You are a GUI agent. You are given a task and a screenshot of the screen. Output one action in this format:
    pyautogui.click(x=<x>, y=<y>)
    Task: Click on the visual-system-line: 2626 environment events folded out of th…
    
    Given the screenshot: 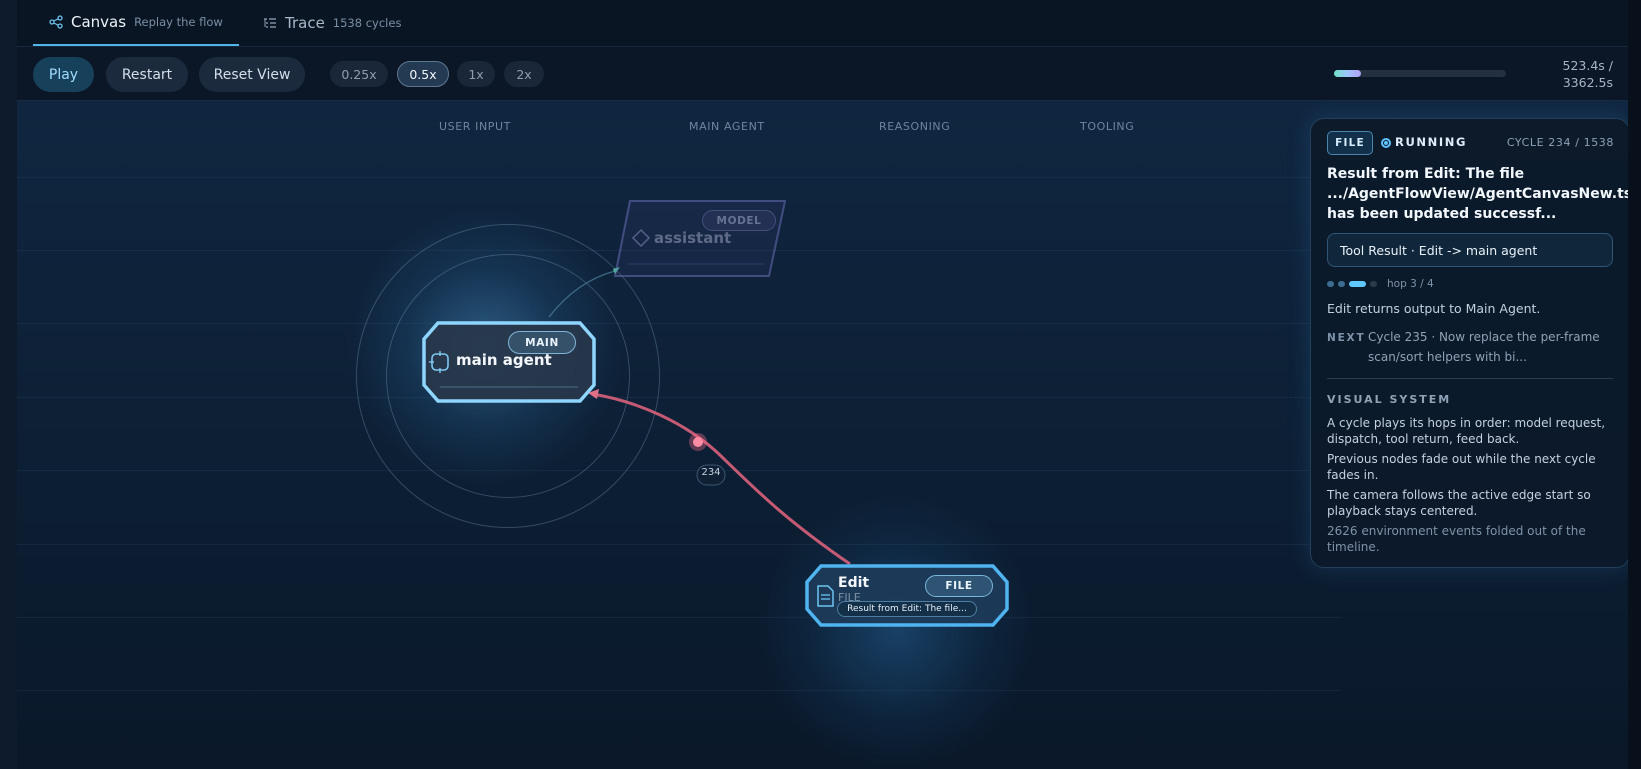 What is the action you would take?
    pyautogui.click(x=1456, y=539)
    